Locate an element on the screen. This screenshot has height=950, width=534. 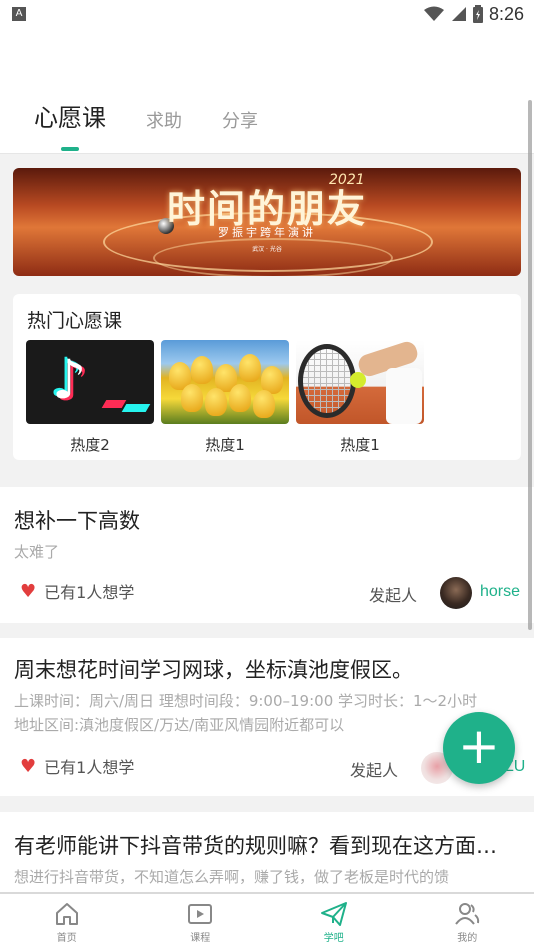
hot-course-item: ♪ 热度2 is located at coordinates (90, 397).